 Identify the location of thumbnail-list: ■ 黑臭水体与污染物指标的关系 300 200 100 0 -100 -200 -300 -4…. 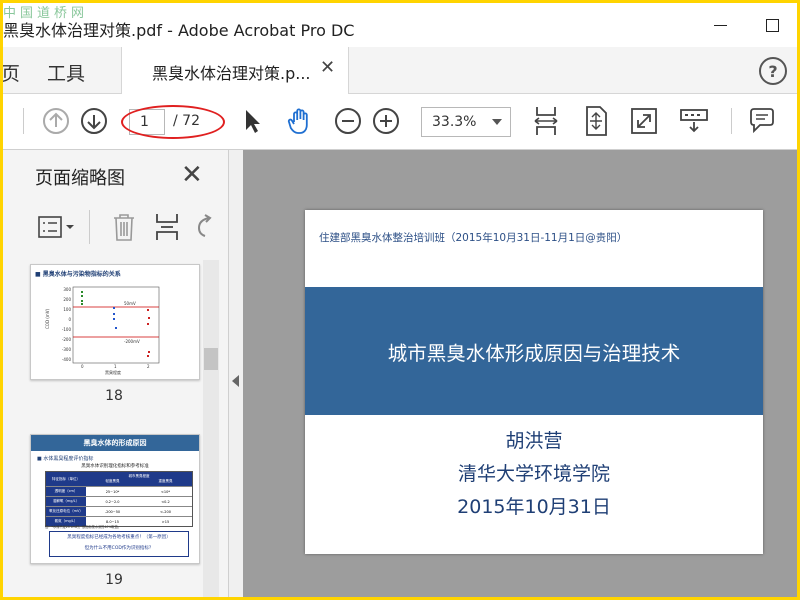
(103, 428).